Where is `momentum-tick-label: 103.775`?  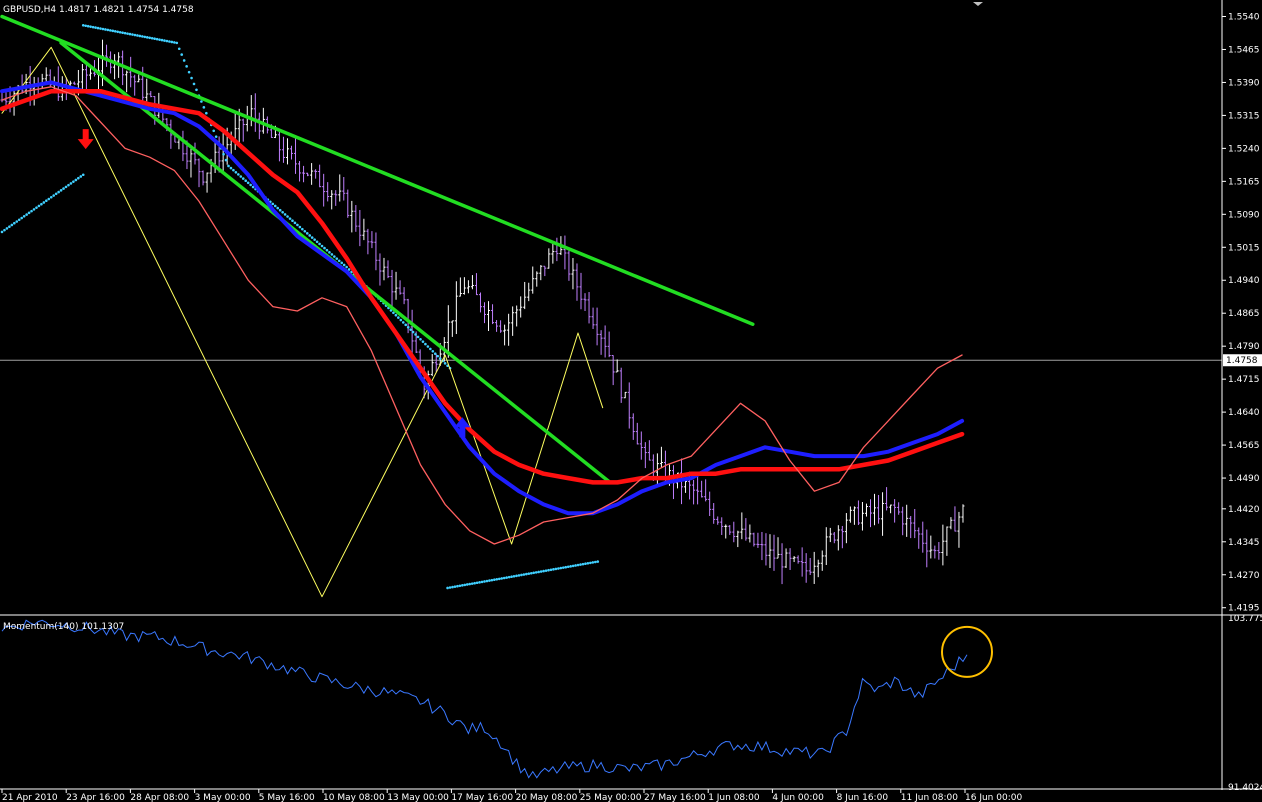
momentum-tick-label: 103.775 is located at coordinates (1245, 619).